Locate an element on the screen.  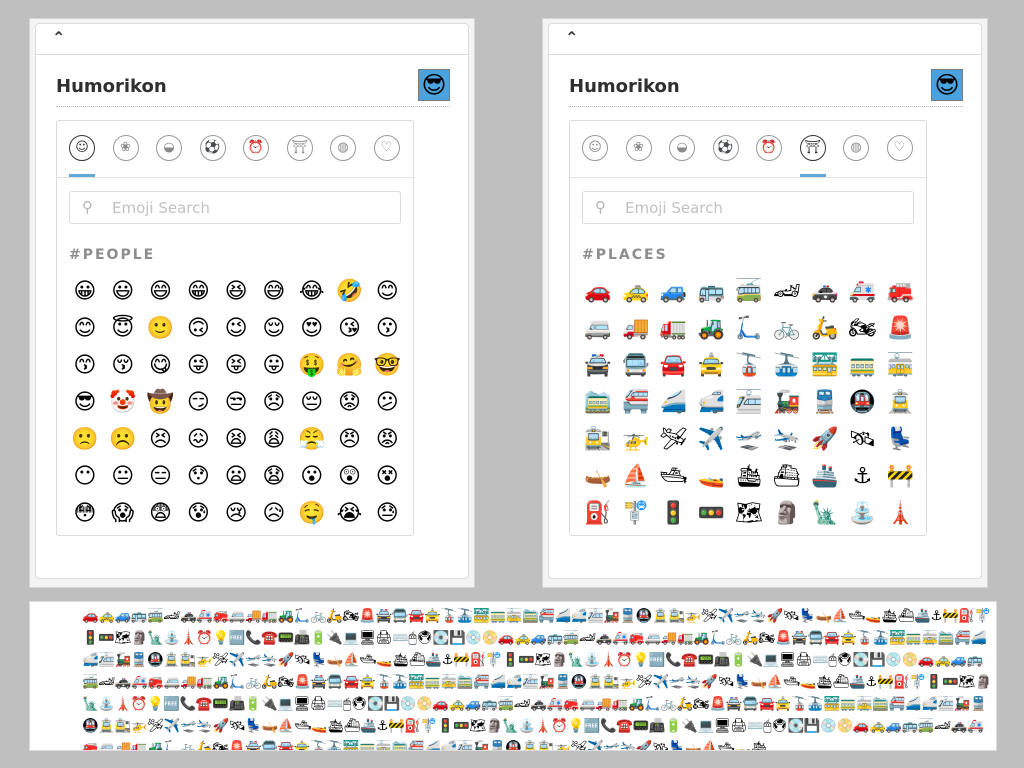
emoji-cell: 😝 is located at coordinates (236, 366).